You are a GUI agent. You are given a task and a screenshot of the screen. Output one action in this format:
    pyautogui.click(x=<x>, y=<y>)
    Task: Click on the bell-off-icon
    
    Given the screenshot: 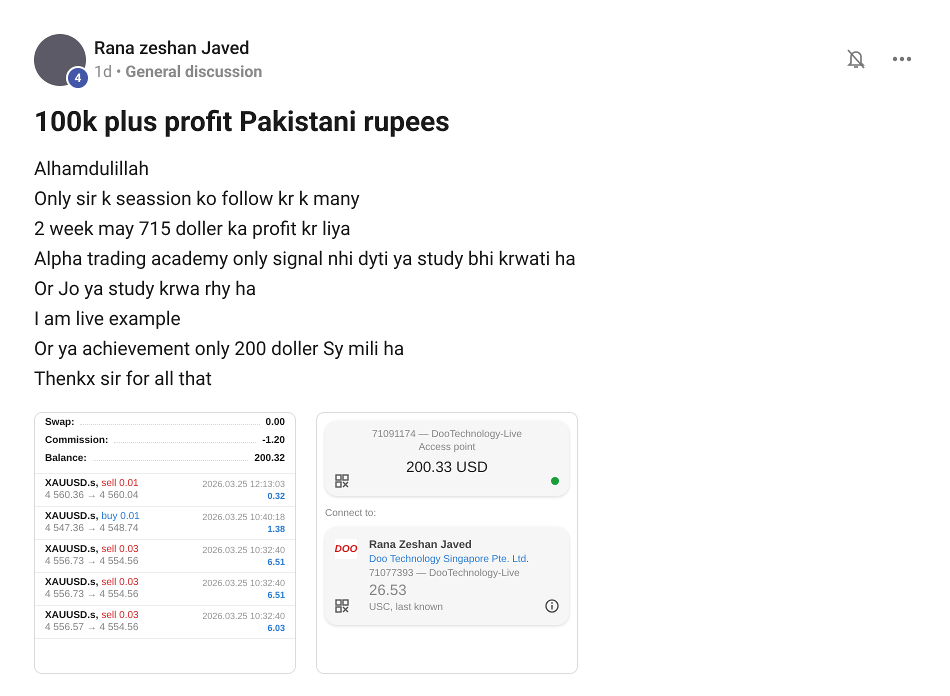 What is the action you would take?
    pyautogui.click(x=856, y=59)
    